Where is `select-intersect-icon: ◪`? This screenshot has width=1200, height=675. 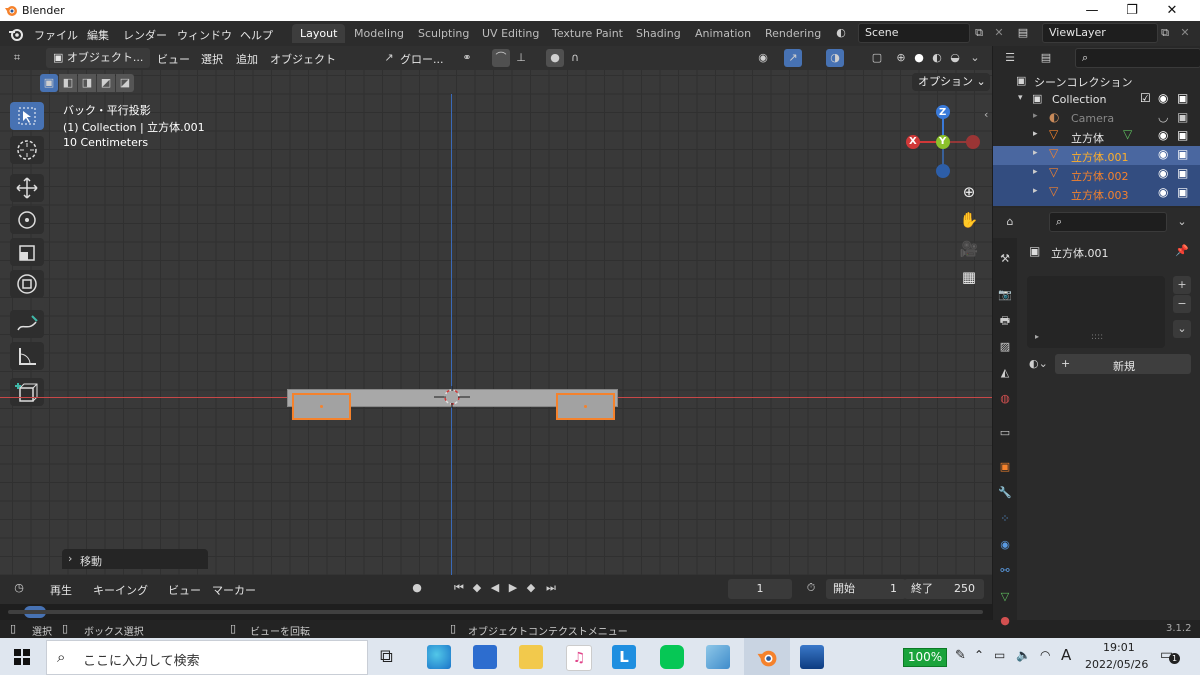 select-intersect-icon: ◪ is located at coordinates (125, 83).